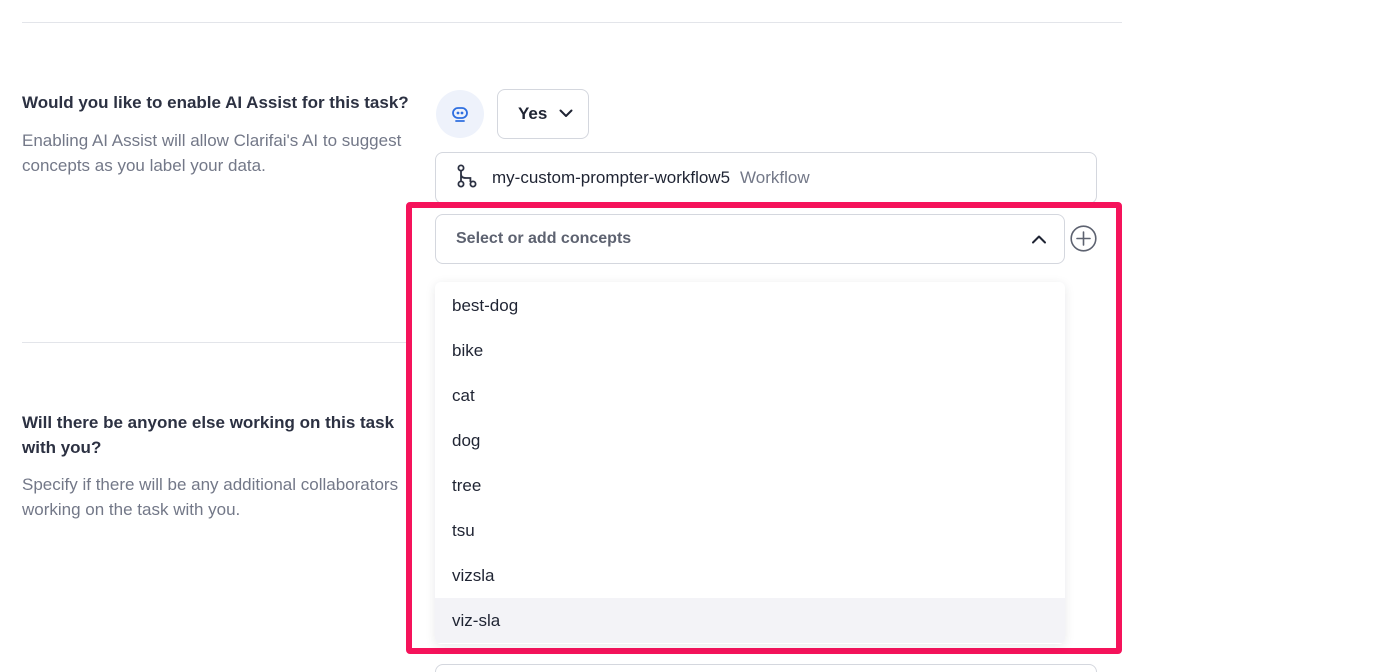  I want to click on concept-option: best-dog, so click(750, 305).